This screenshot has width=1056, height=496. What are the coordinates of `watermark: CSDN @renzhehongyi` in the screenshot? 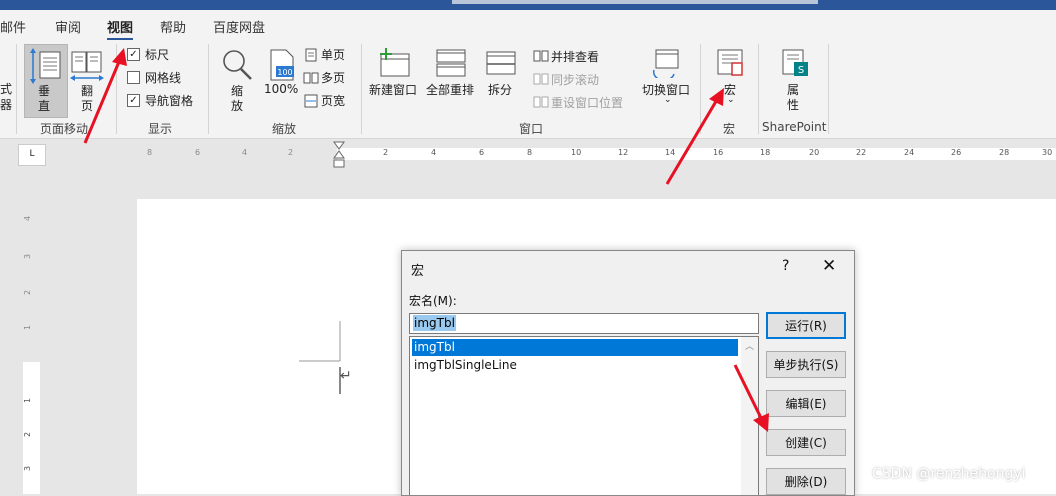 It's located at (949, 474).